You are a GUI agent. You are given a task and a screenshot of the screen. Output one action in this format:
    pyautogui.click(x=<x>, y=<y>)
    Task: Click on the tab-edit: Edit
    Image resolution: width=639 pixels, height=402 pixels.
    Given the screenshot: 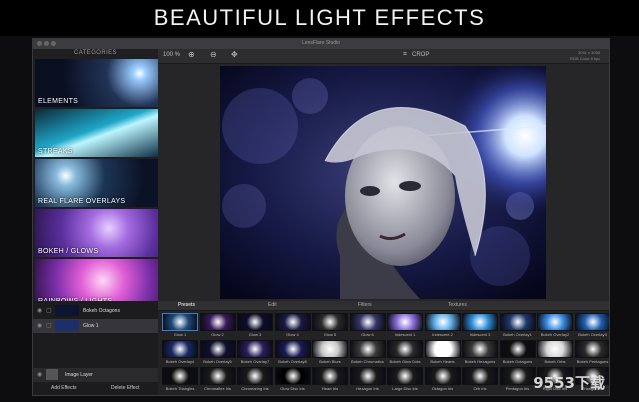 What is the action you would take?
    pyautogui.click(x=272, y=305)
    